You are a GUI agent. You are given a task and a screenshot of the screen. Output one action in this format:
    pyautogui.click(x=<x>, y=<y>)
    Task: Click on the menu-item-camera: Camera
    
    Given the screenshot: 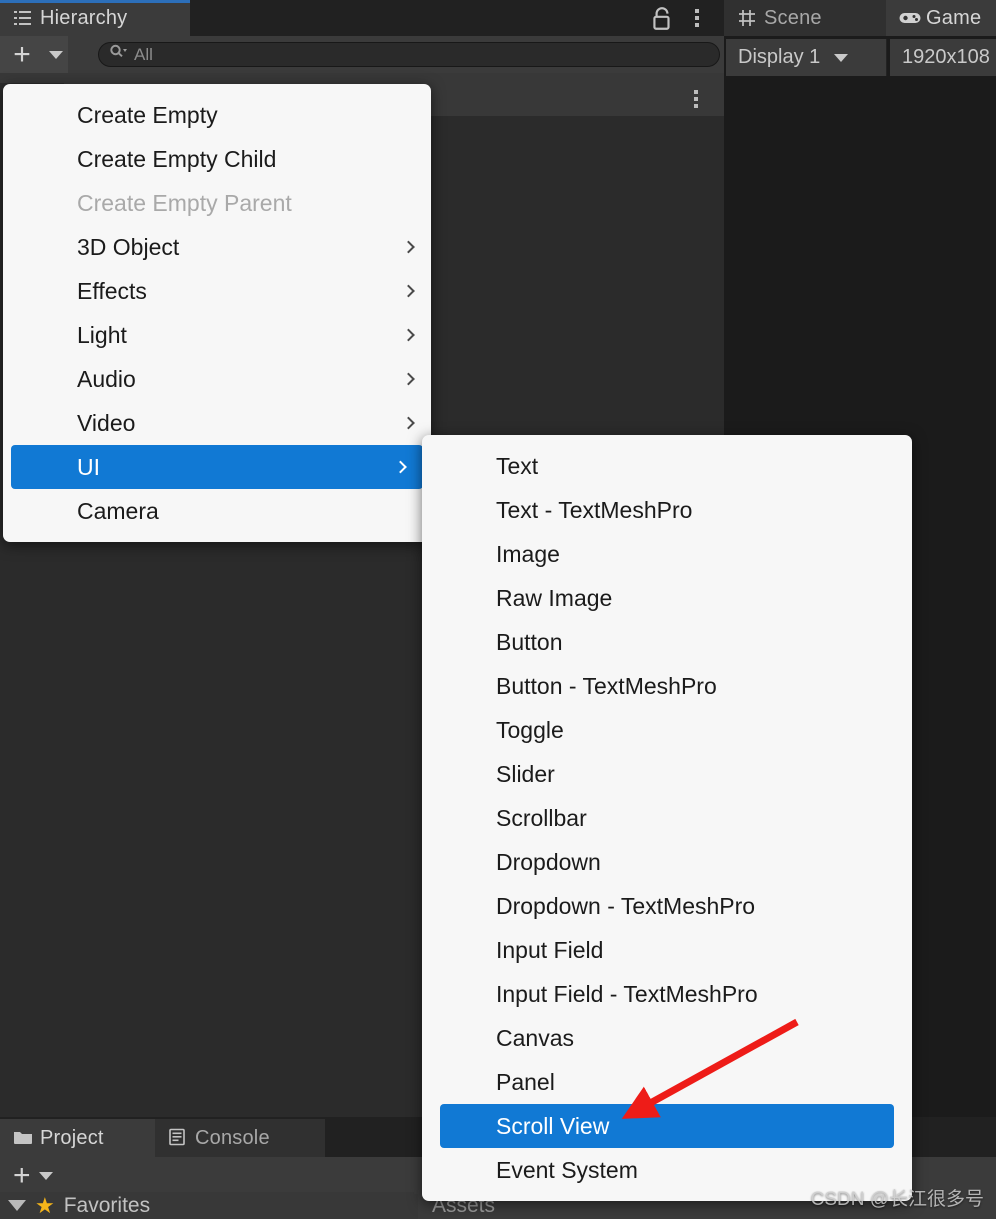 What is the action you would take?
    pyautogui.click(x=217, y=511)
    